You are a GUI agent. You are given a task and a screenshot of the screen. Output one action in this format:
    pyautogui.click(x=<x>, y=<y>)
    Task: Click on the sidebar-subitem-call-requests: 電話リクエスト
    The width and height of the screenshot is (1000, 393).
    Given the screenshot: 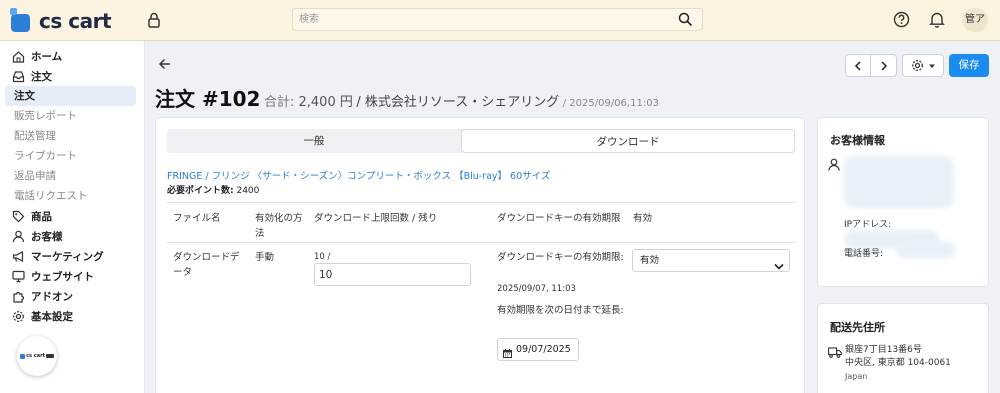 What is the action you would take?
    pyautogui.click(x=72, y=196)
    